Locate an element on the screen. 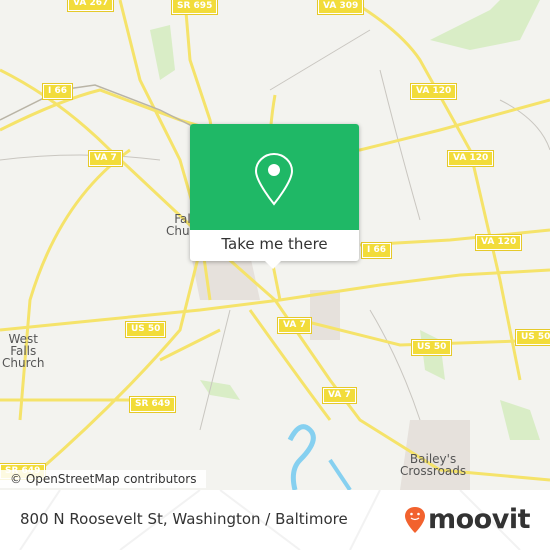 The width and height of the screenshot is (550, 550). take-me-there-button: Take me there is located at coordinates (274, 245).